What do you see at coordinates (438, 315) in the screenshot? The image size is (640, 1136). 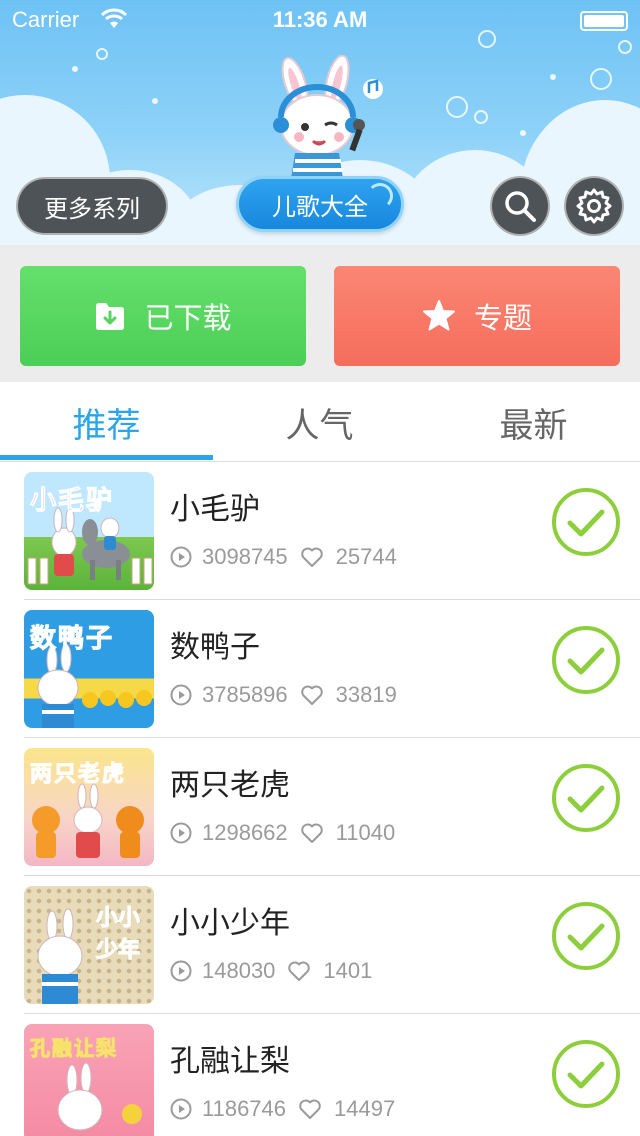 I see `star-icon` at bounding box center [438, 315].